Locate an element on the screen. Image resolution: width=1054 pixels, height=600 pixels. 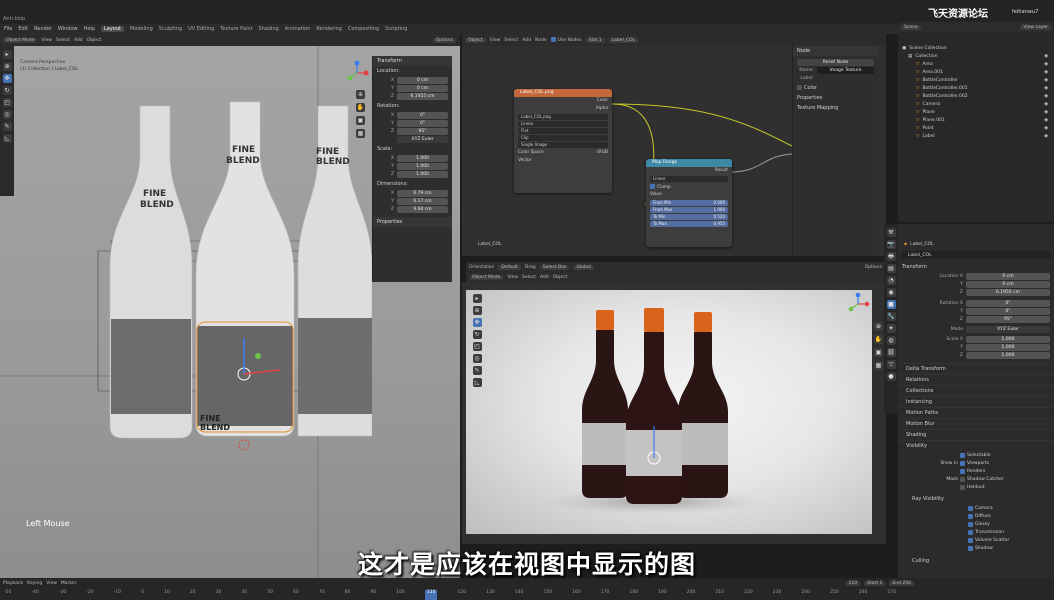
extension-select: Clip is located at coordinates (563, 138).